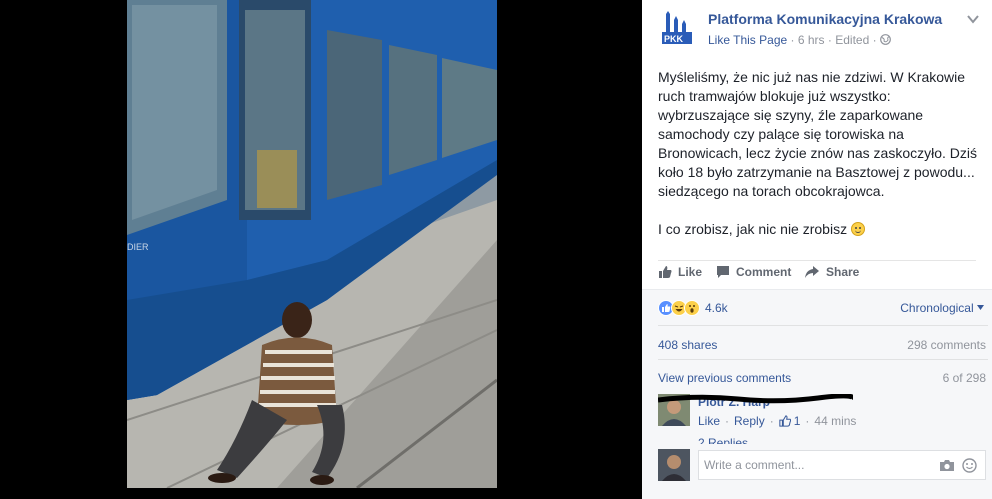  I want to click on wow-reaction-icon, so click(692, 308).